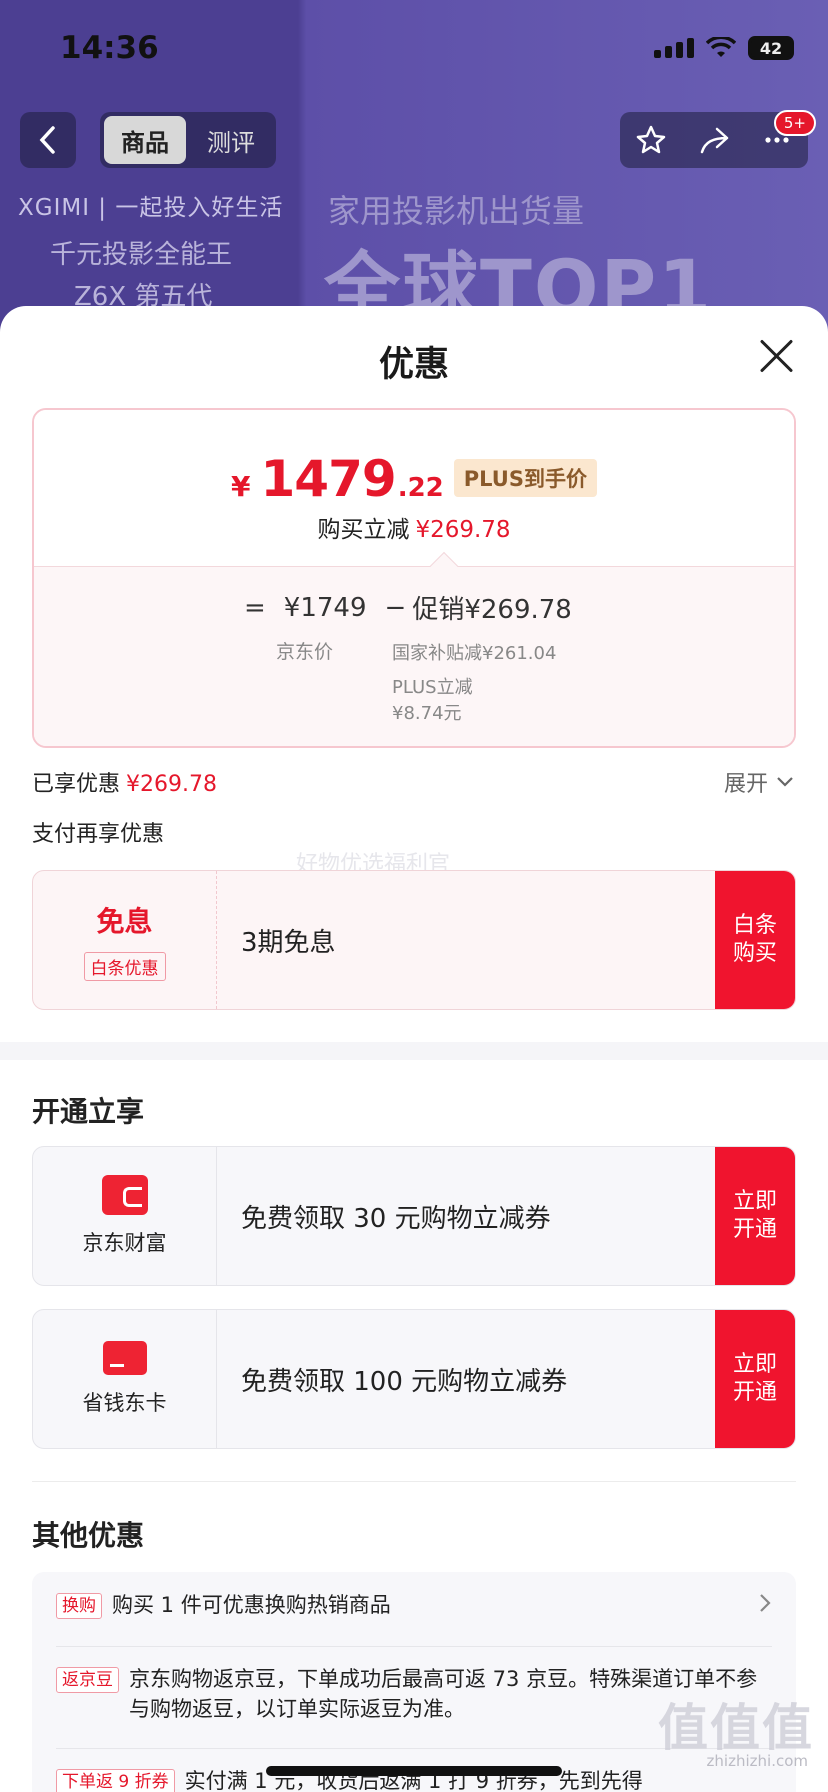  I want to click on enjoyed-discount: 已享优惠 ¥269.78, so click(124, 782).